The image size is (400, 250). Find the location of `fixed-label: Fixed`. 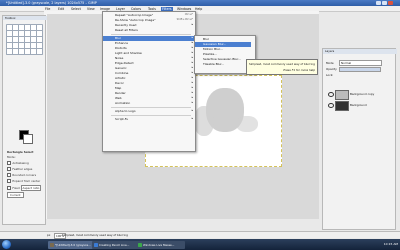

fixed-label: Fixed is located at coordinates (16, 188).